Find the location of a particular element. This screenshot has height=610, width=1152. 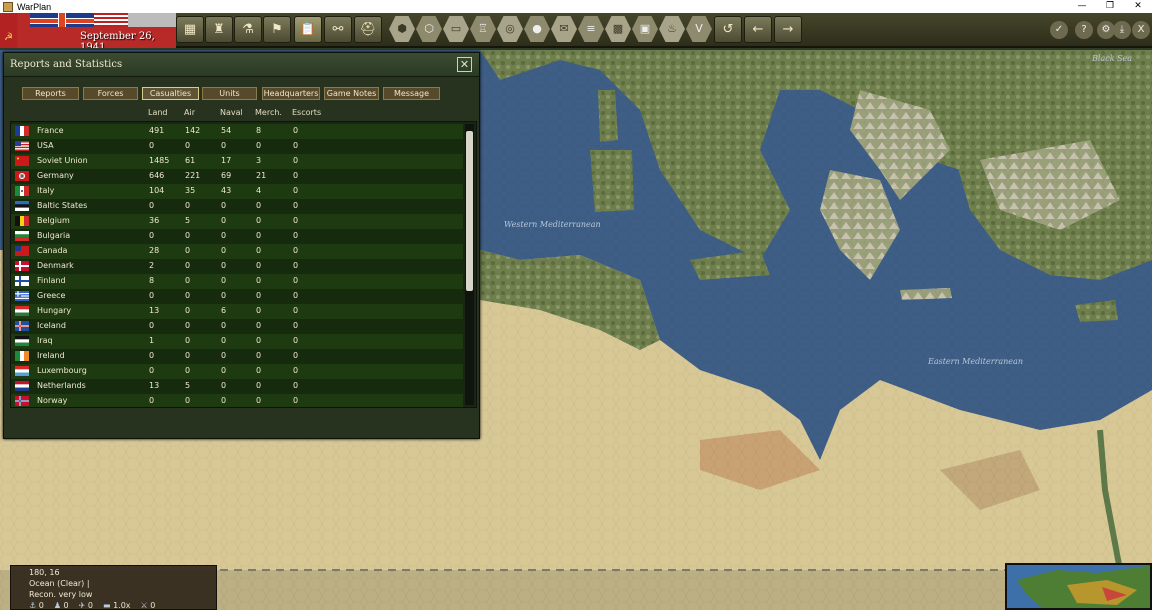

turn-date: September 26, 1941 is located at coordinates (117, 39).